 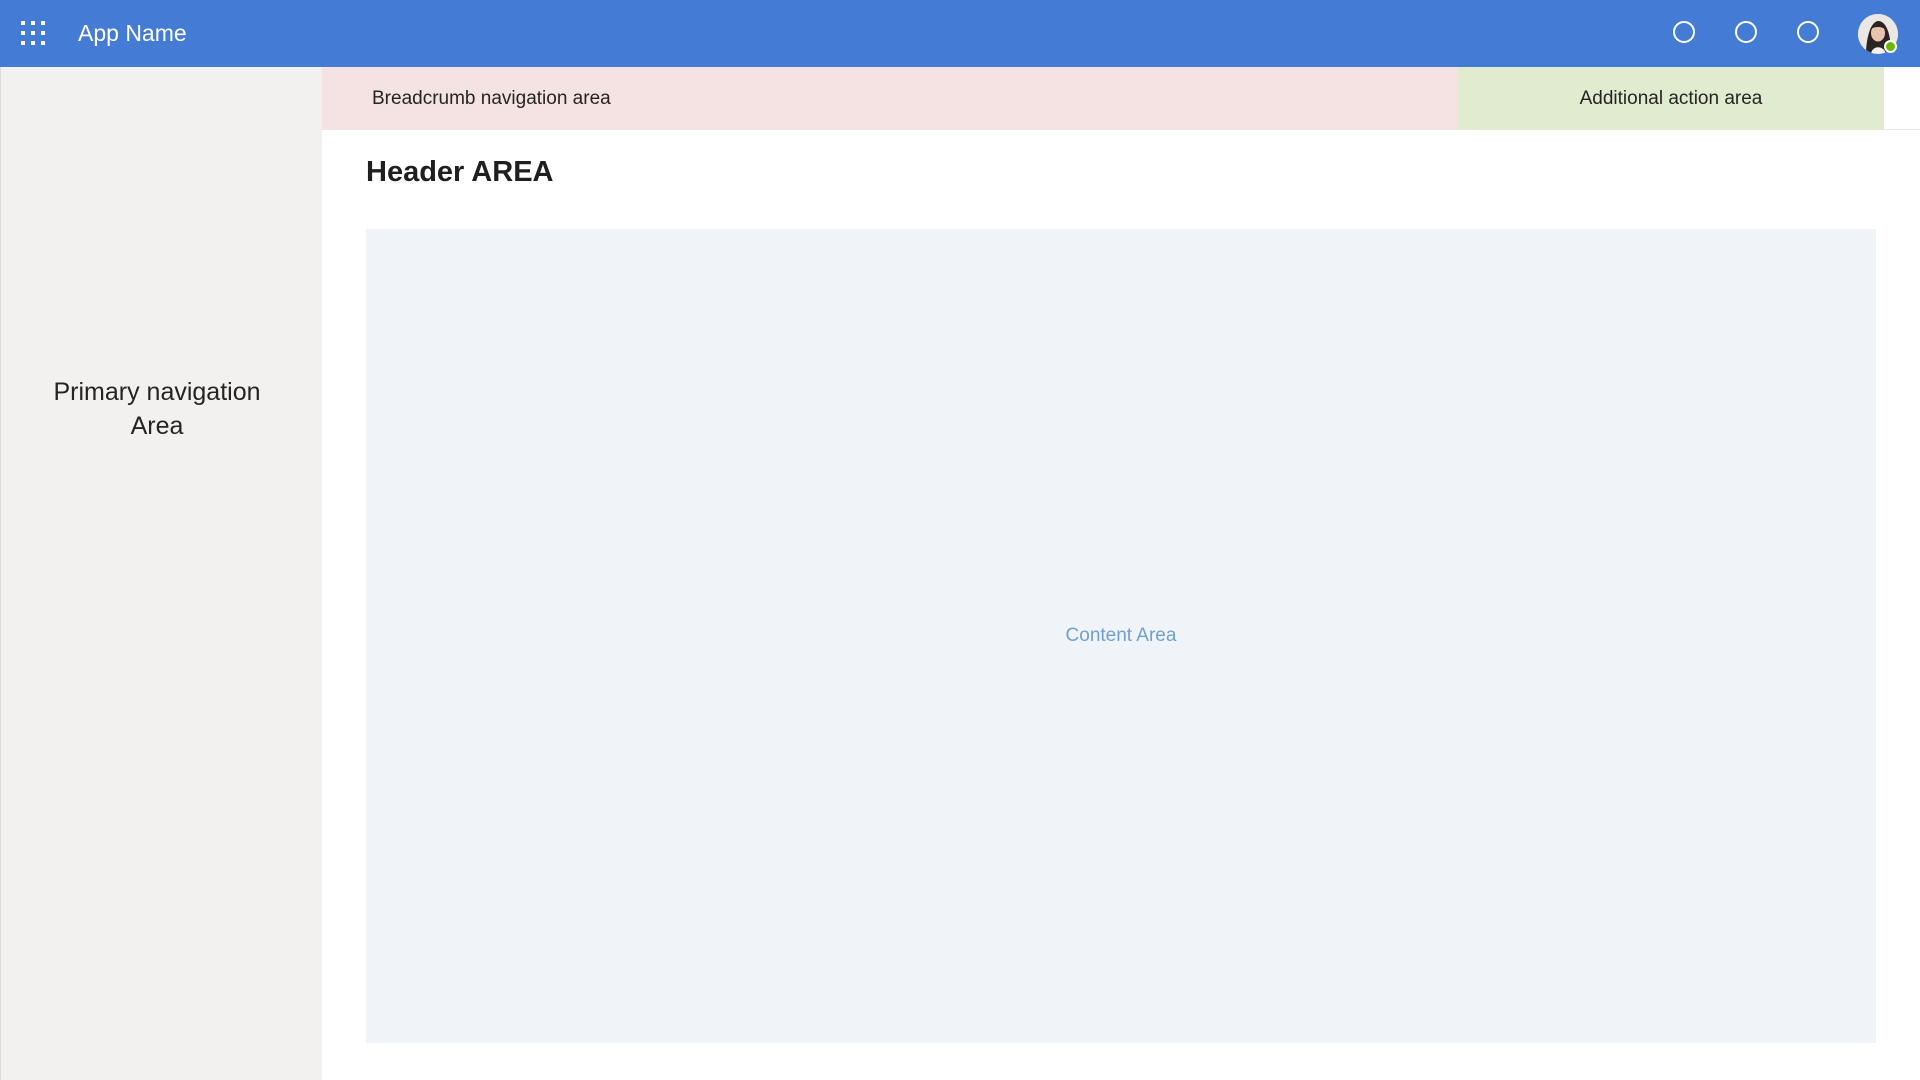 What do you see at coordinates (460, 172) in the screenshot?
I see `page-title: Header AREA` at bounding box center [460, 172].